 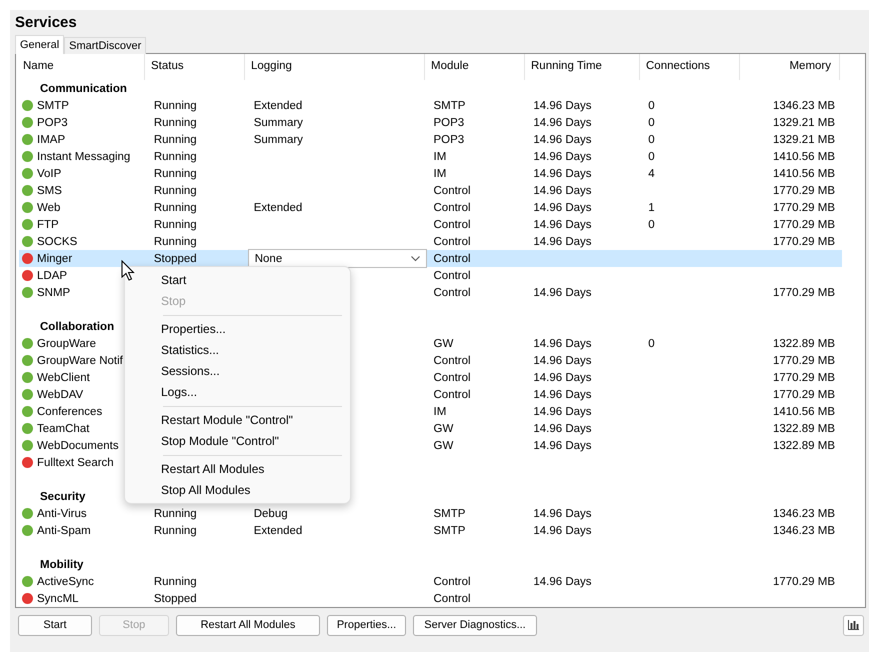 What do you see at coordinates (62, 496) in the screenshot?
I see `group-heading: Security` at bounding box center [62, 496].